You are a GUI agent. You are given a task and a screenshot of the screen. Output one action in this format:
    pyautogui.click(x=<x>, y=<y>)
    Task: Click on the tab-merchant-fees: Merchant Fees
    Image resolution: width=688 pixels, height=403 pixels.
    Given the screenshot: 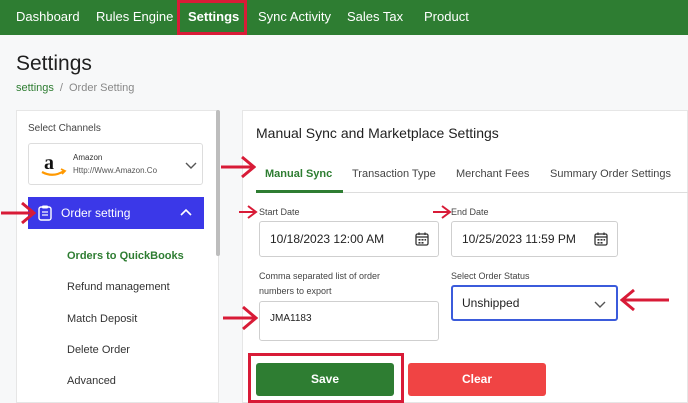 What is the action you would take?
    pyautogui.click(x=492, y=174)
    